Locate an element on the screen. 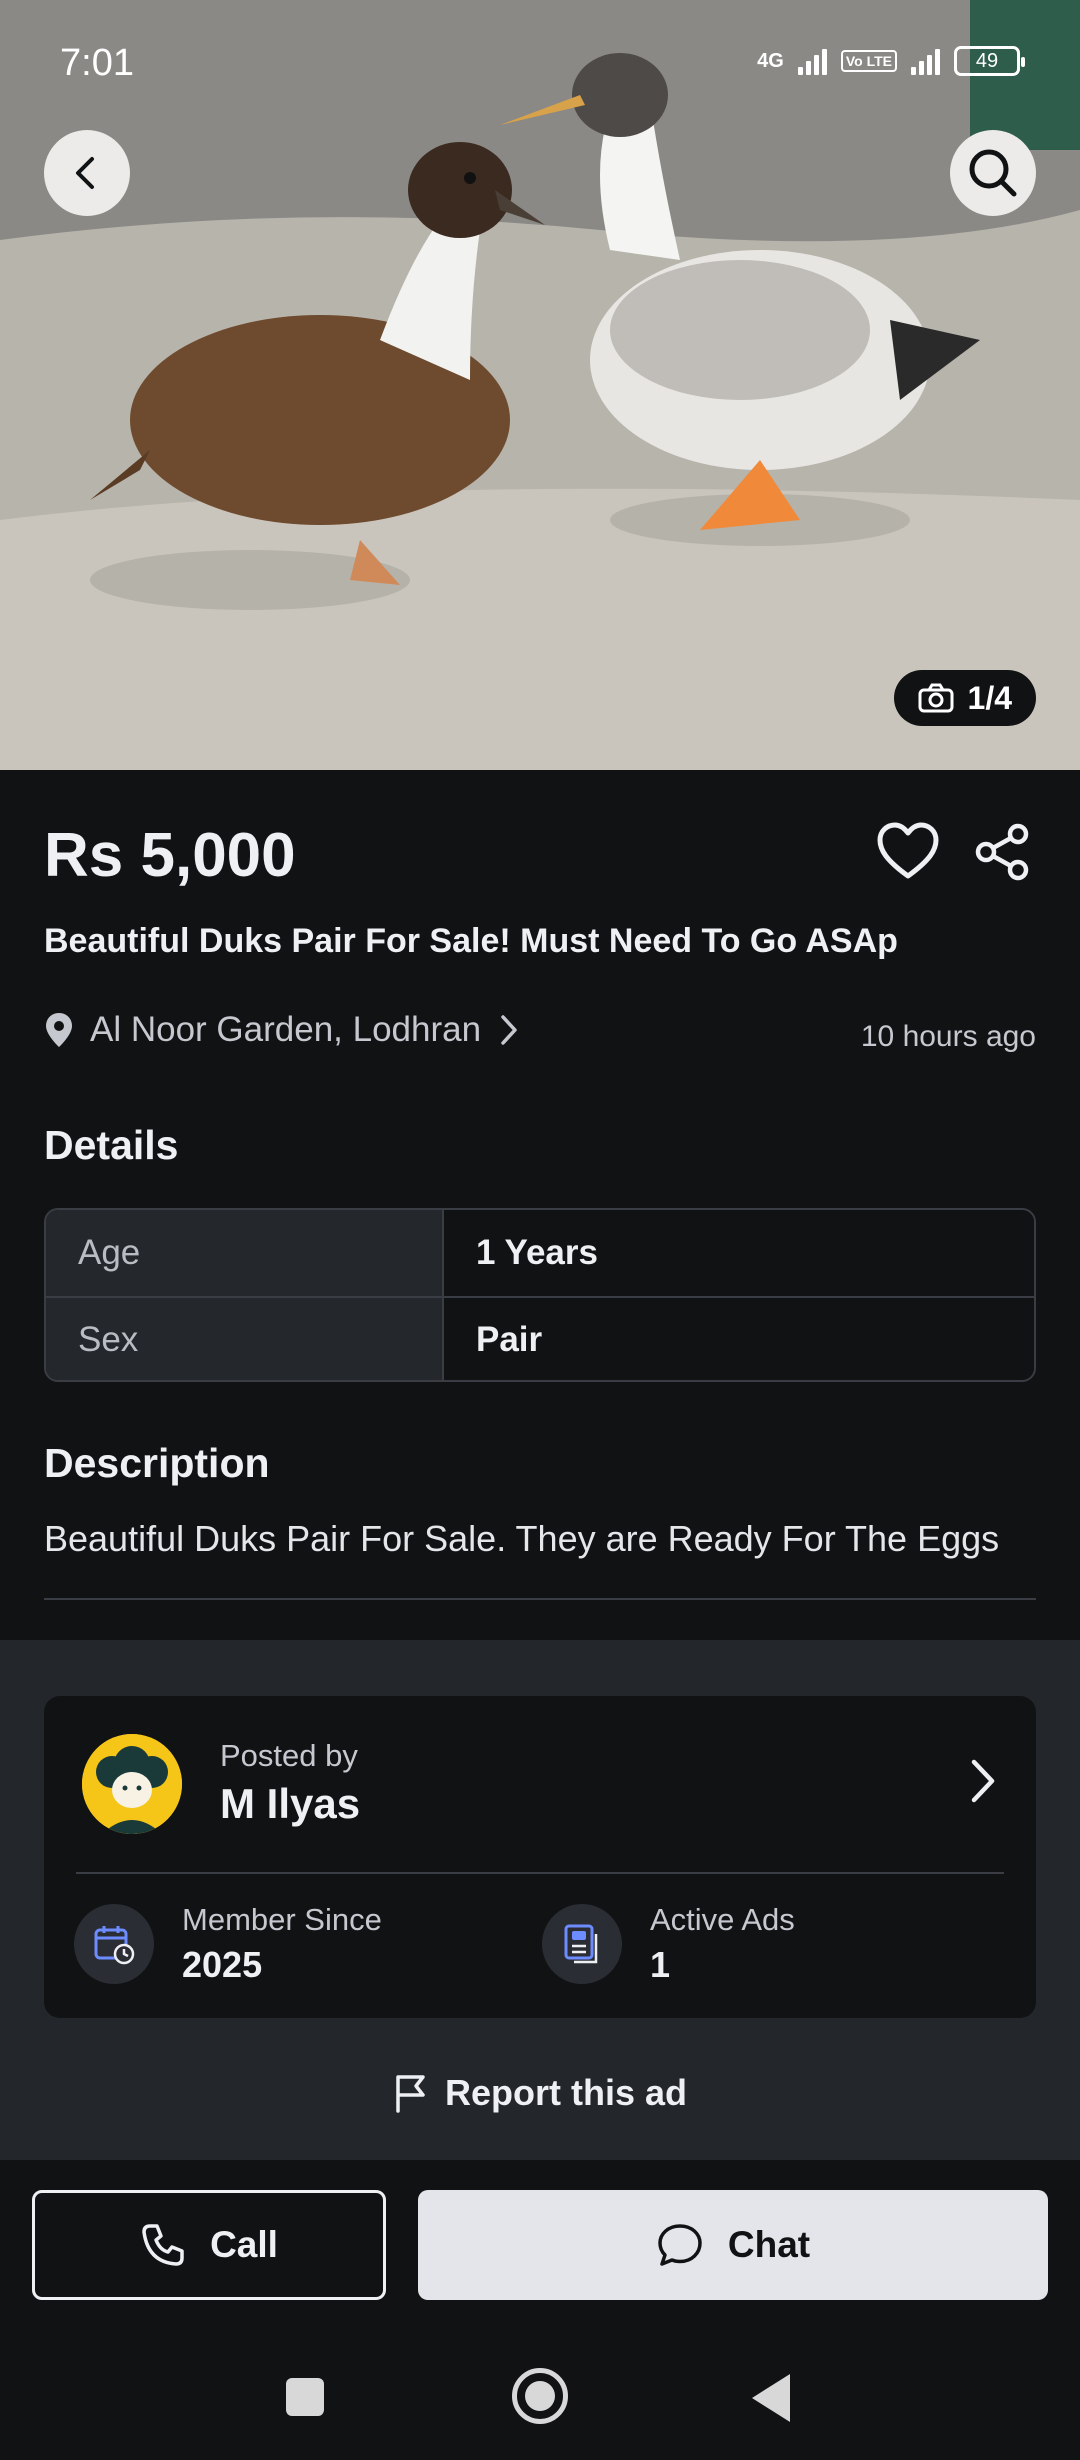 The height and width of the screenshot is (2460, 1080). location-link: Al Noor Garden, Lodhran is located at coordinates (282, 1030).